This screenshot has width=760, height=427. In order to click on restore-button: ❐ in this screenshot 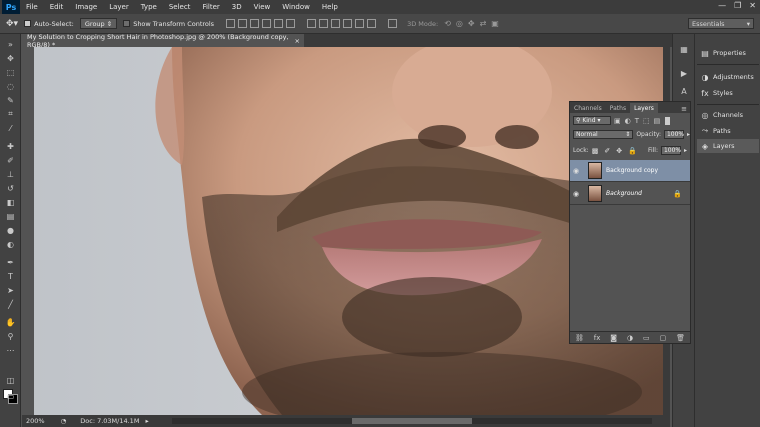, I will do `click(737, 5)`.